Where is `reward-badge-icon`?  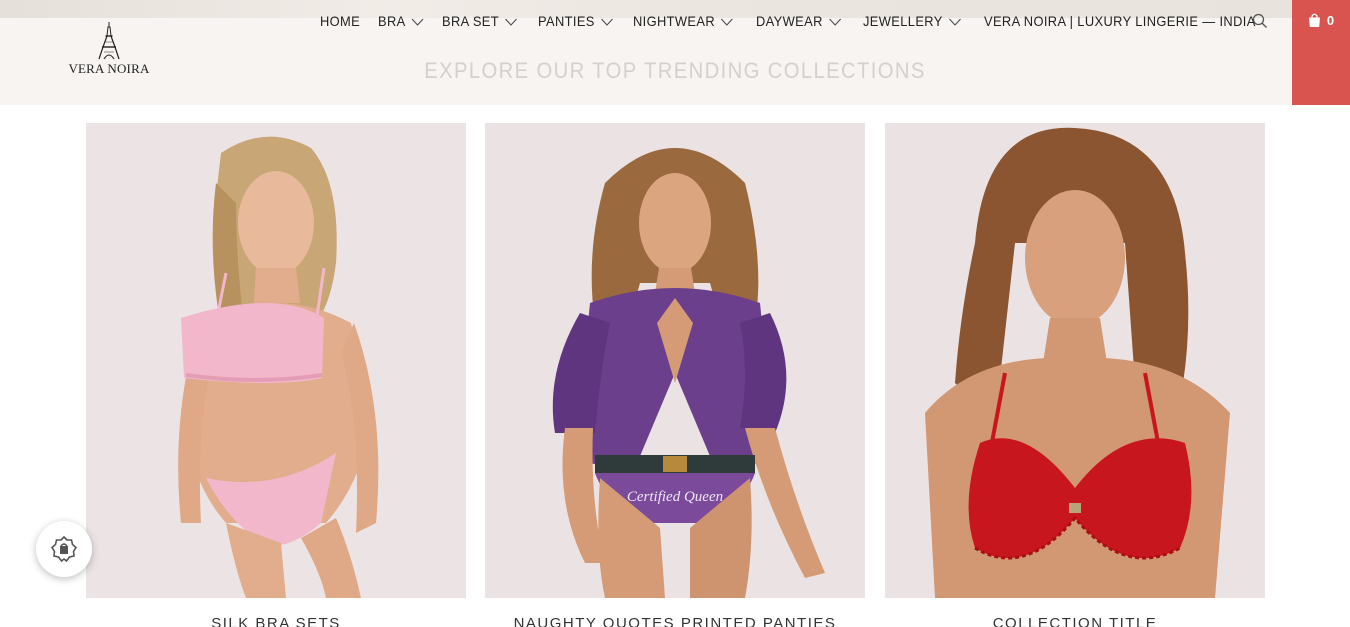 reward-badge-icon is located at coordinates (64, 549).